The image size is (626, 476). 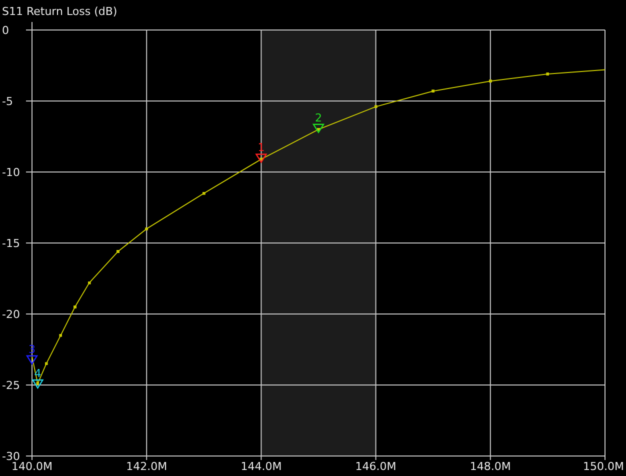 What do you see at coordinates (32, 466) in the screenshot?
I see `axis-label: 140.0M` at bounding box center [32, 466].